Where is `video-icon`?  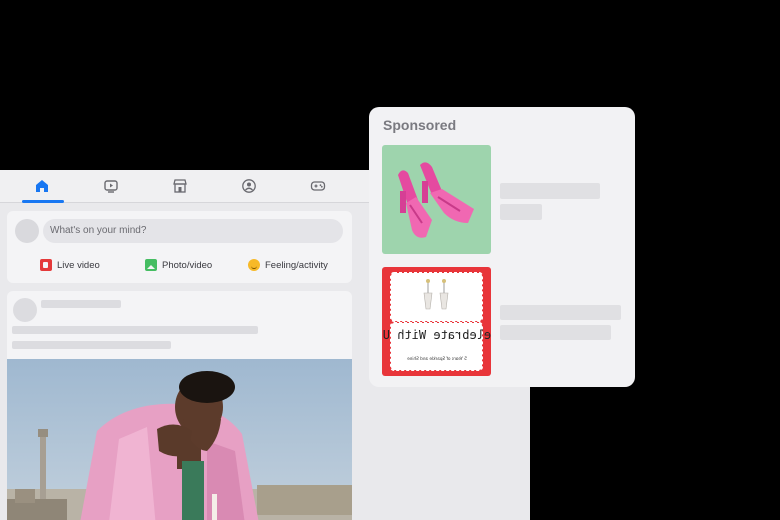 video-icon is located at coordinates (111, 186).